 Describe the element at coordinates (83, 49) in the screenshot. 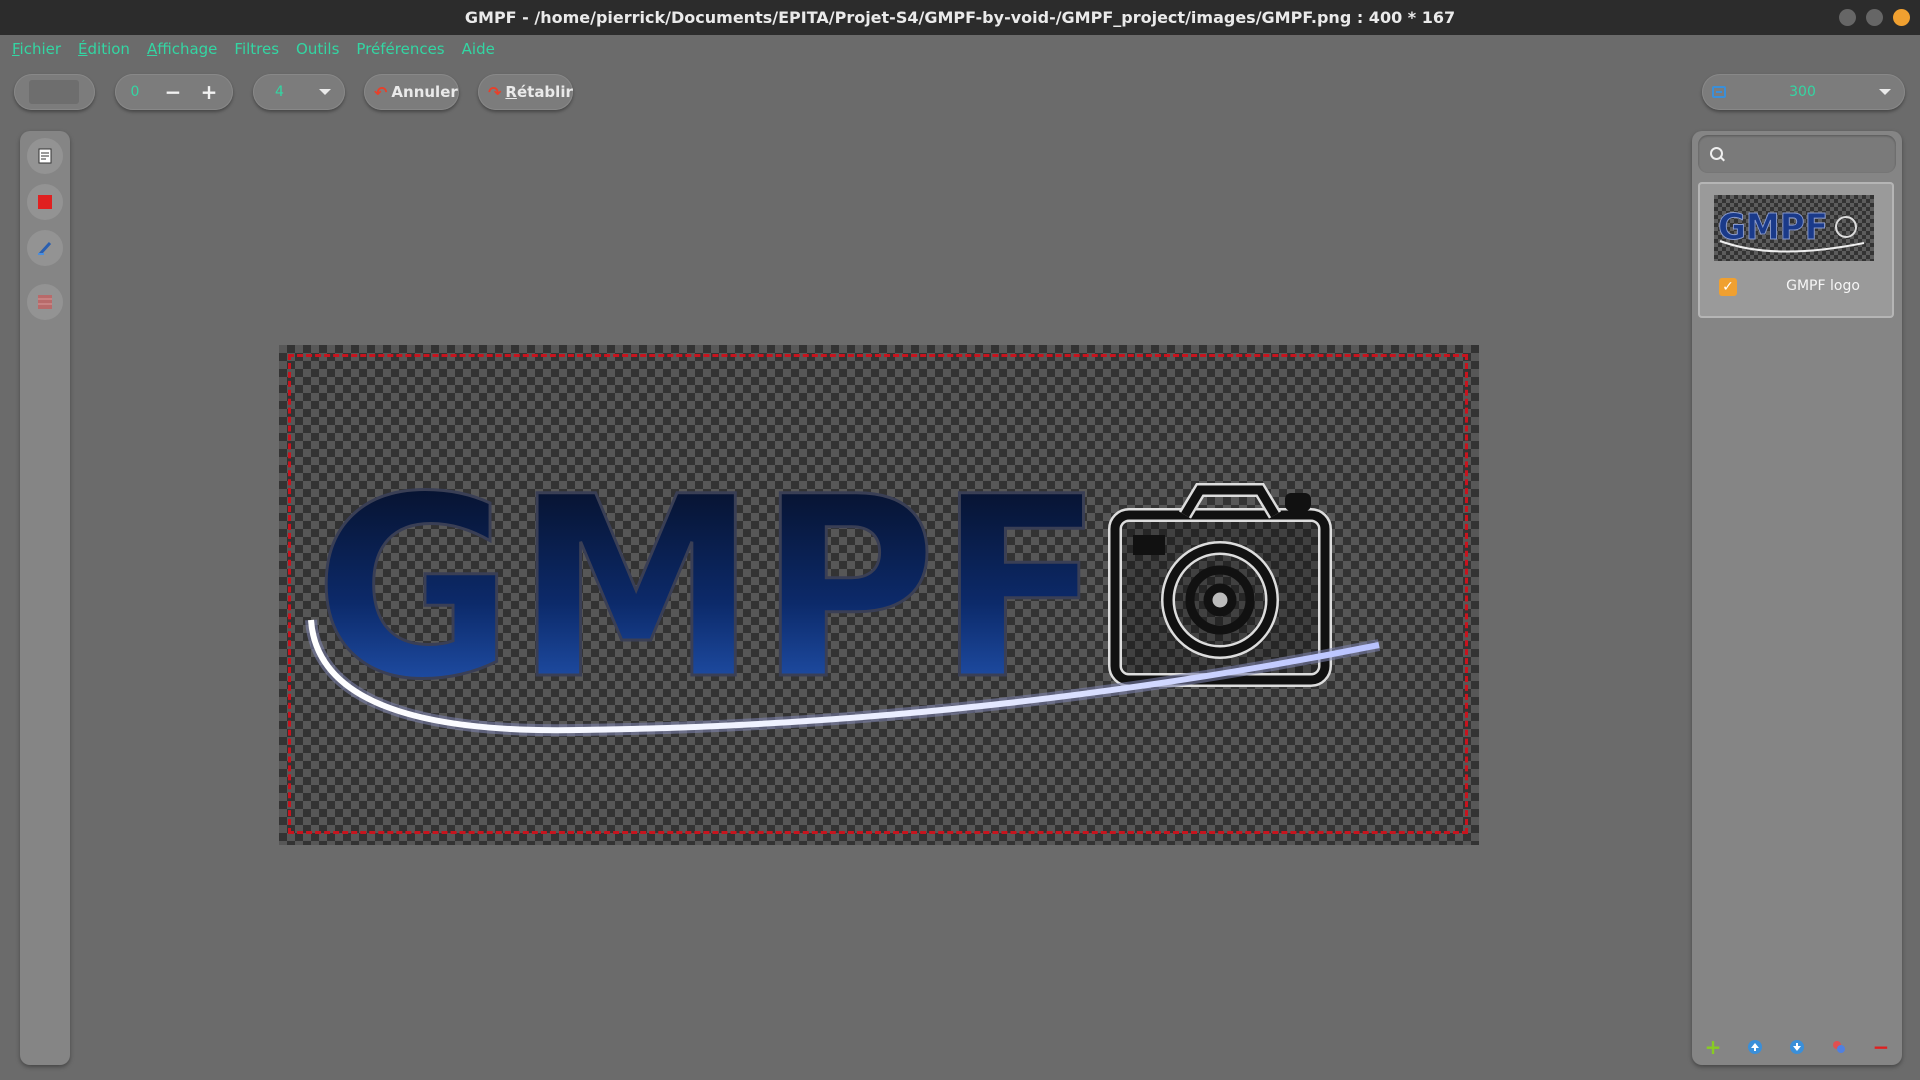

I see `menu-edition-mnemonic: É` at that location.